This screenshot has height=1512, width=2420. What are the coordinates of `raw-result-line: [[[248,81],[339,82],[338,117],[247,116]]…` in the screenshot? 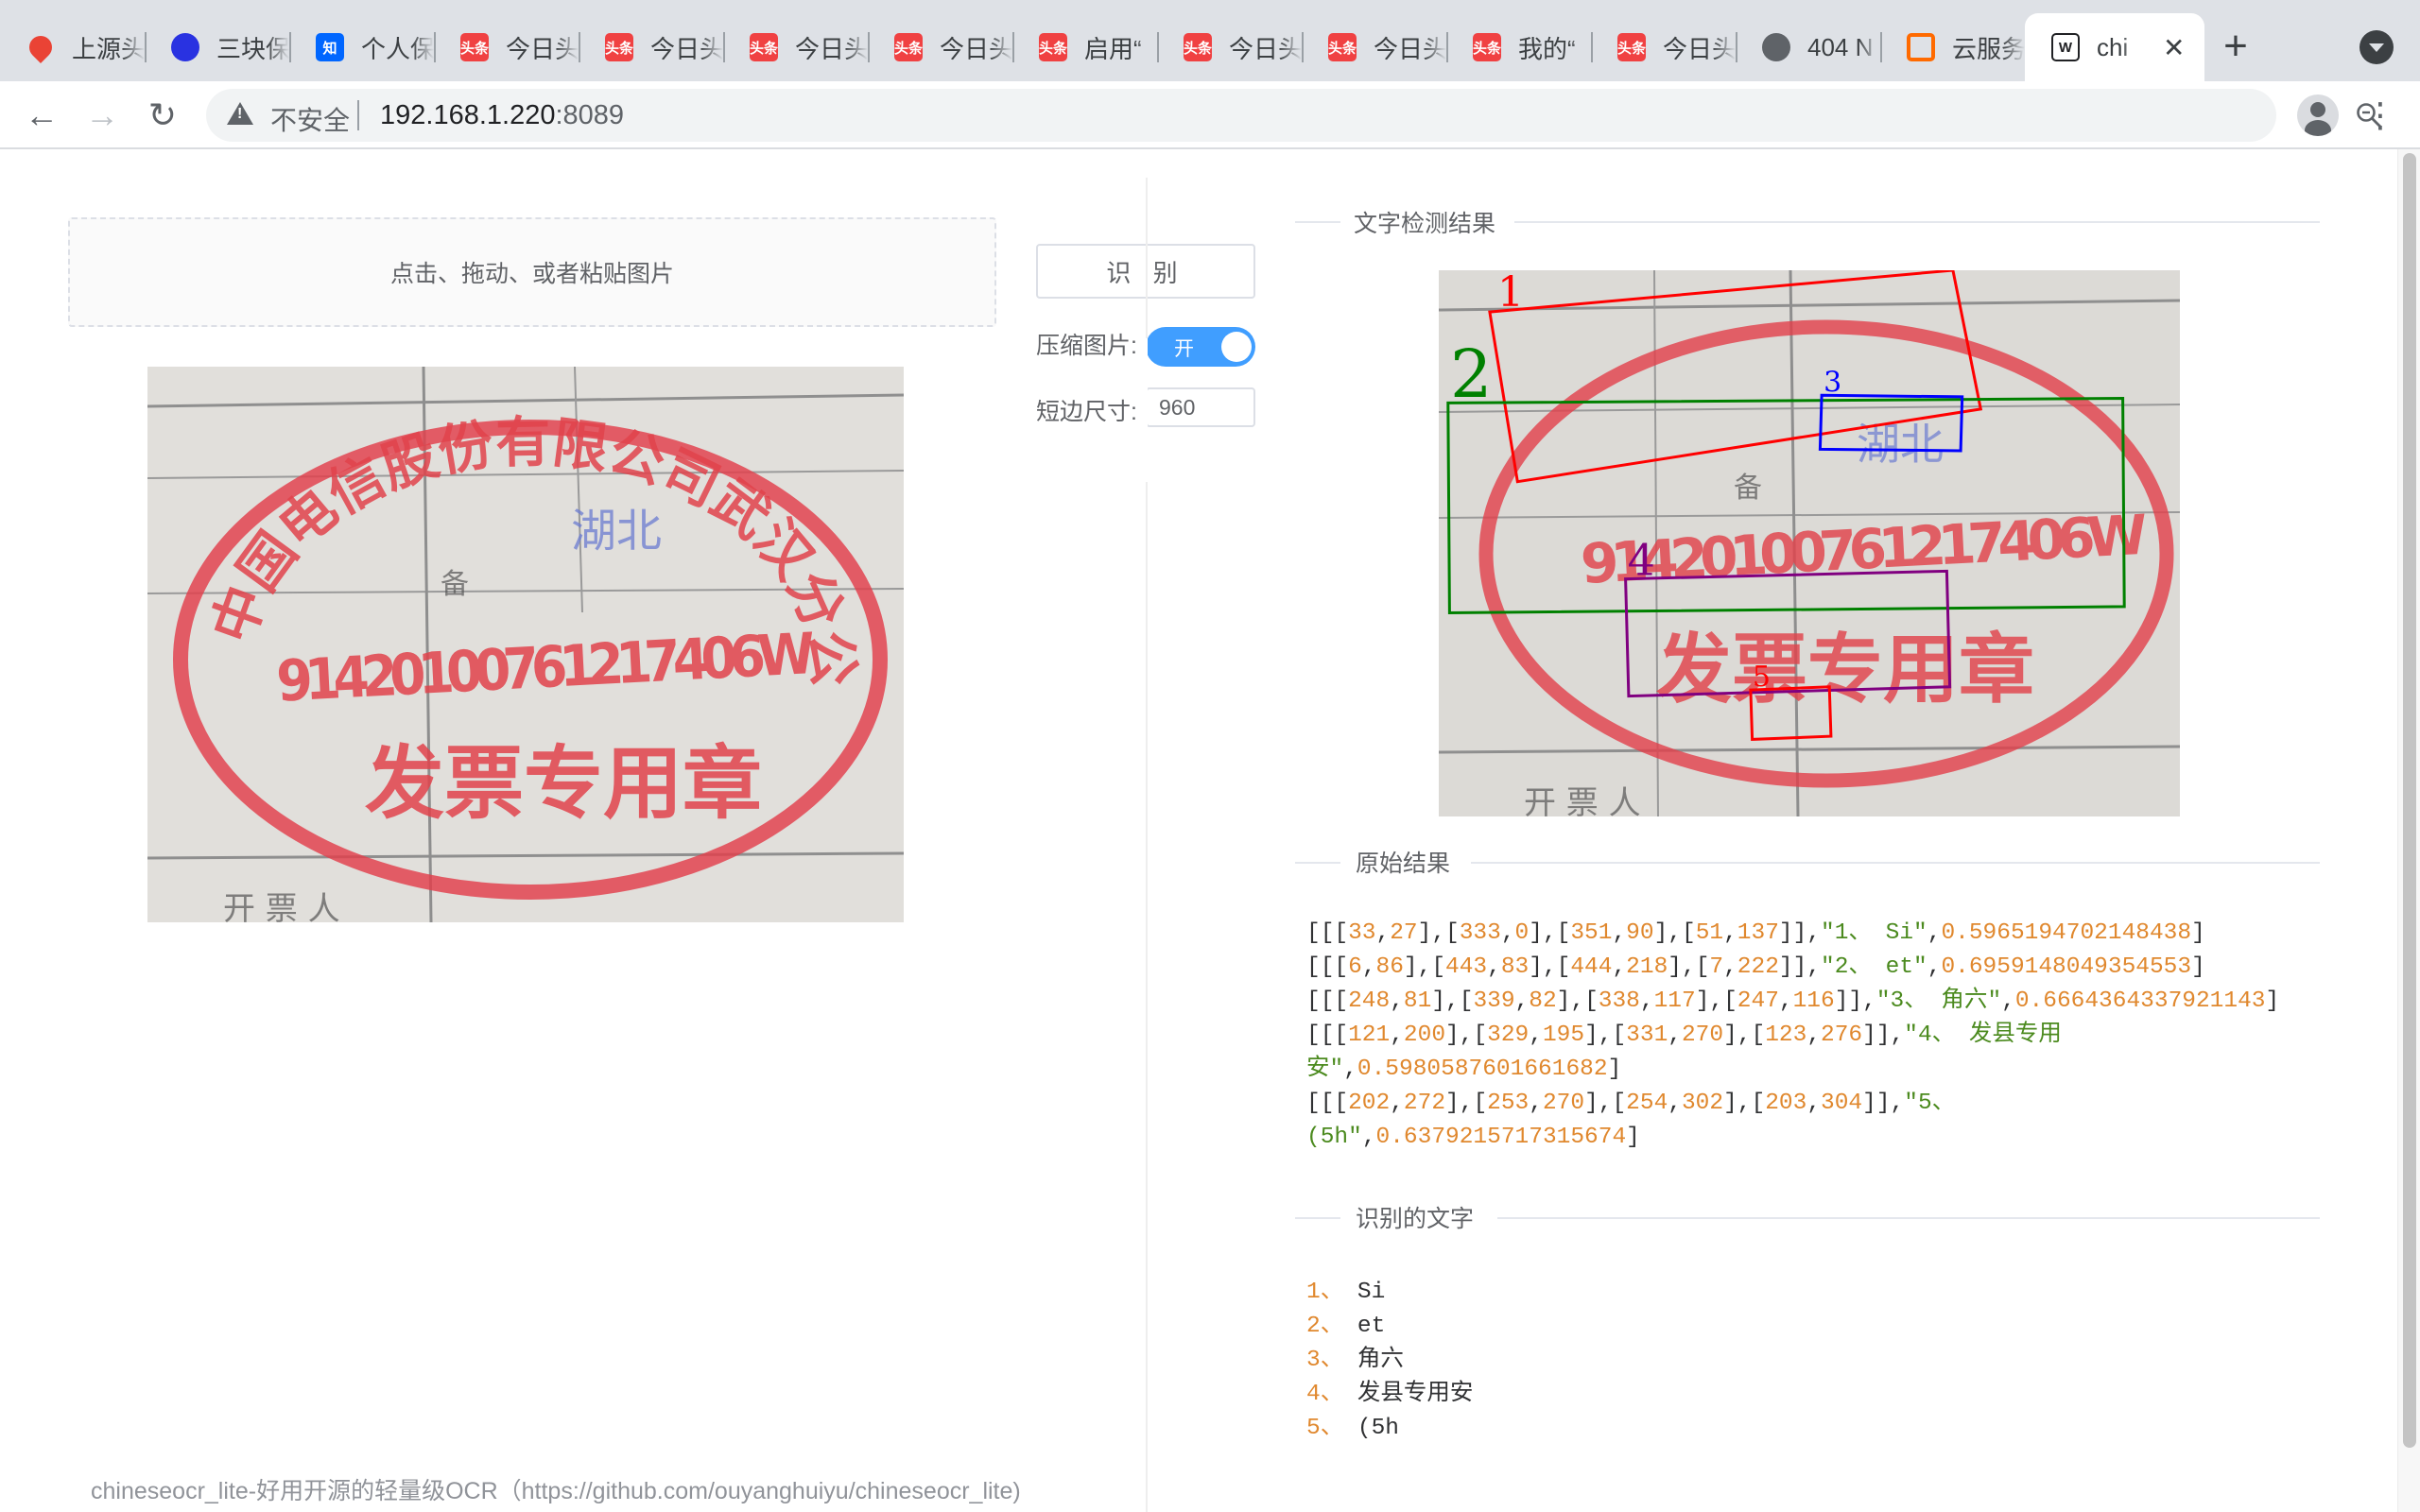 It's located at (1793, 1001).